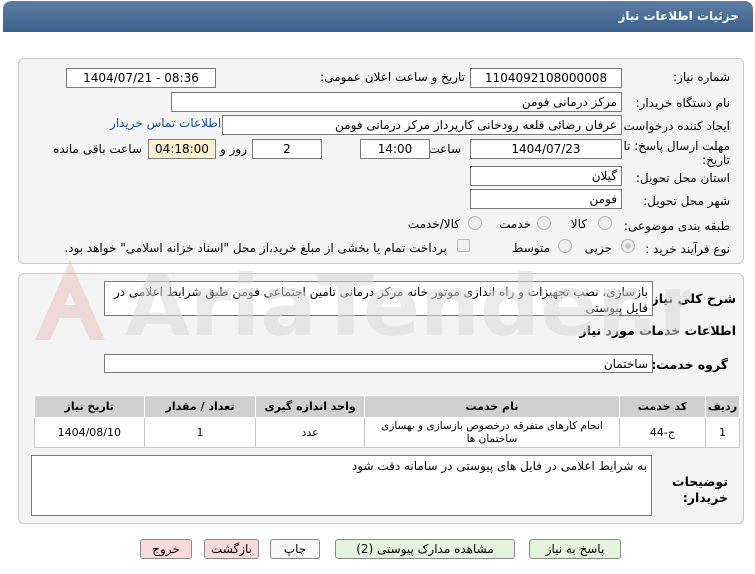 The width and height of the screenshot is (755, 574). Describe the element at coordinates (683, 103) in the screenshot. I see `buyer-org-label: نام دستگاه خریدار:` at that location.